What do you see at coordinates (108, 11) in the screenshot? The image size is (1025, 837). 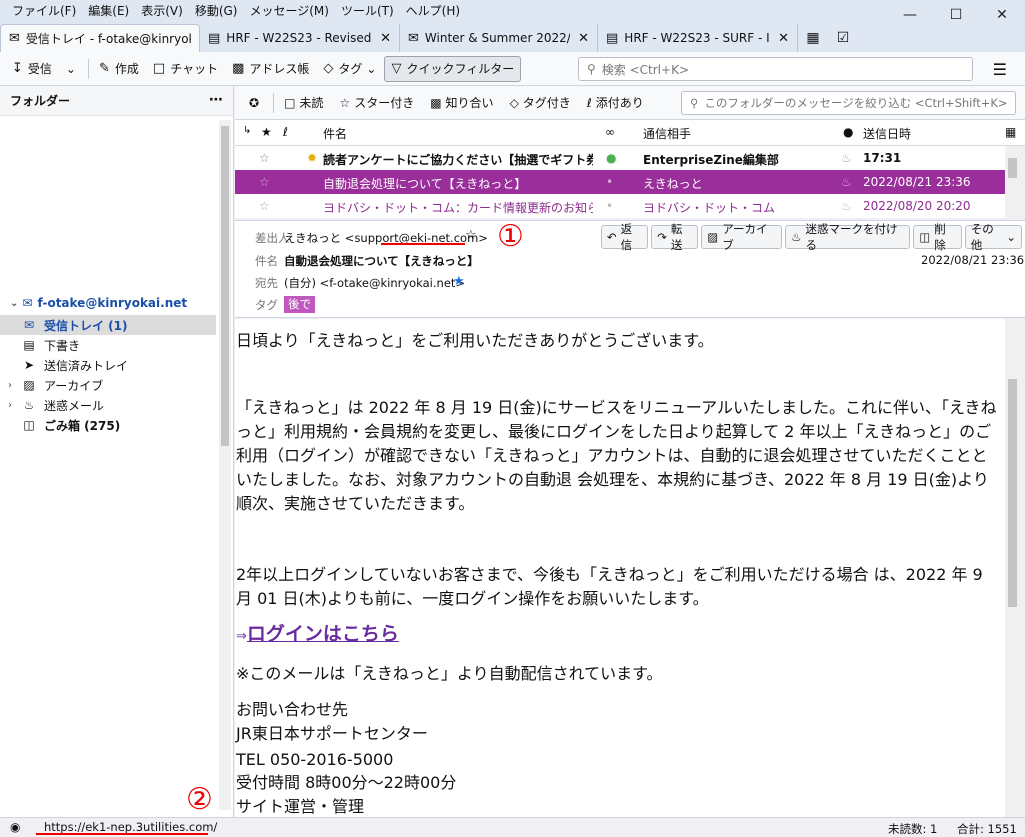 I see `menu-edit: 編集(E)` at bounding box center [108, 11].